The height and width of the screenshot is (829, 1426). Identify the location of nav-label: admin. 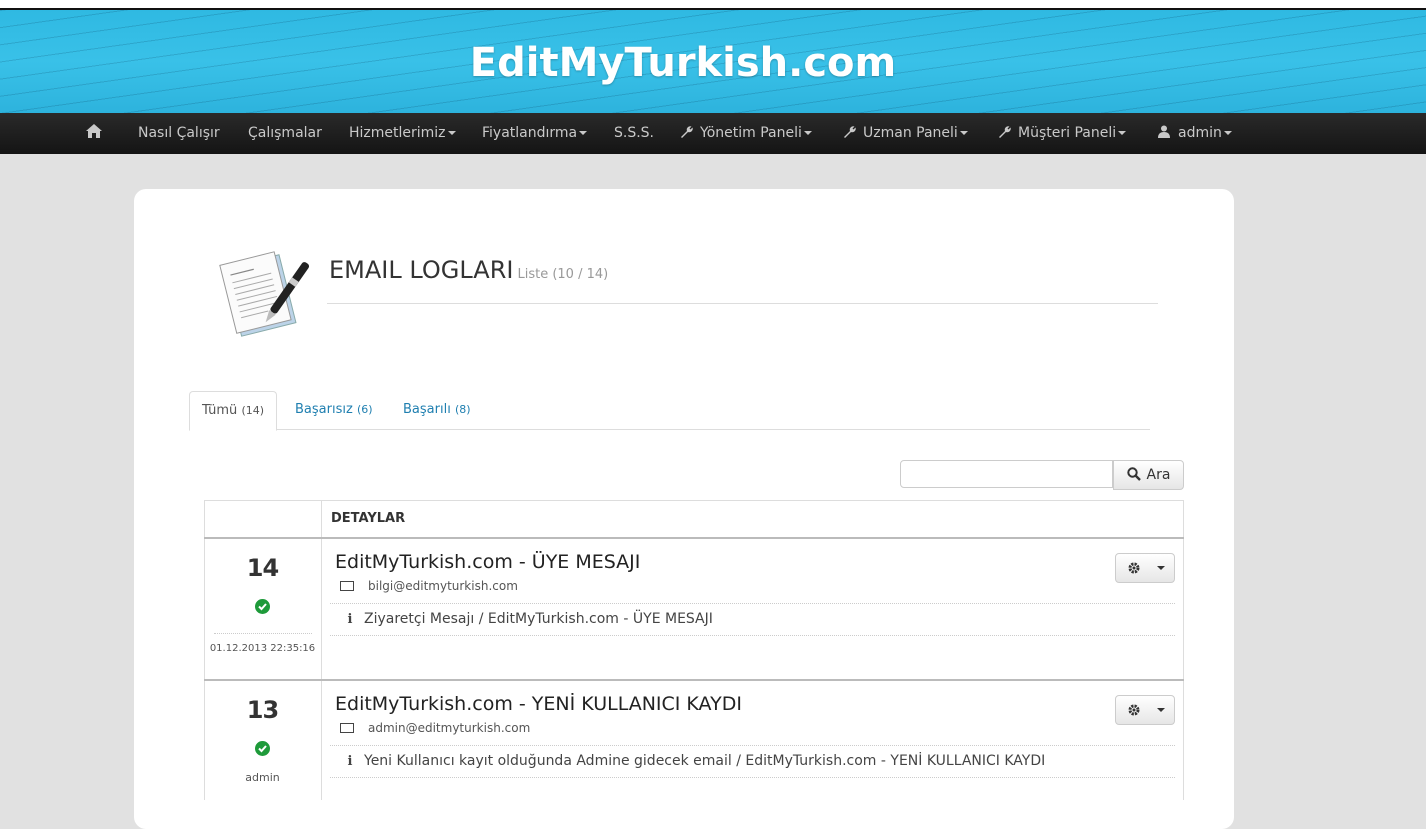
(1200, 133).